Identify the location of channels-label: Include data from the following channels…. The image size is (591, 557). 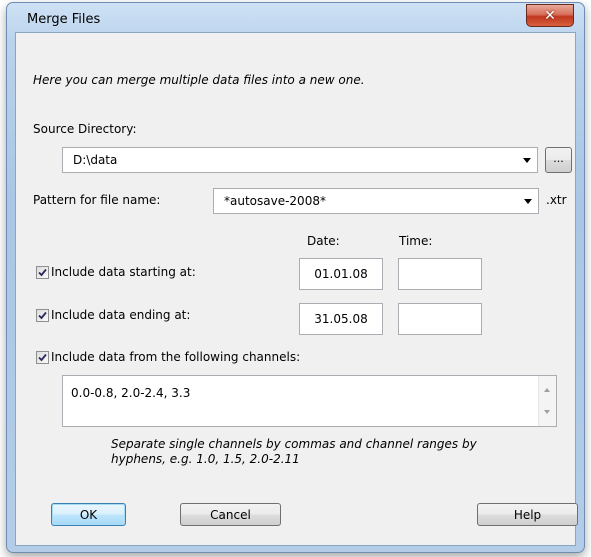
(176, 357).